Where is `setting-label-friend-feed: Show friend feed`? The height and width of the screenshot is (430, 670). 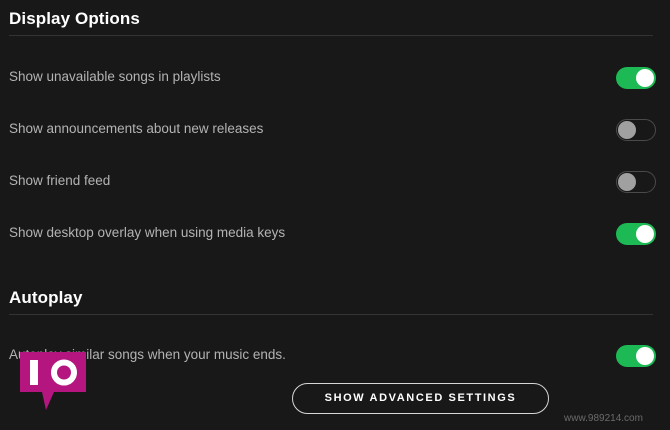
setting-label-friend-feed: Show friend feed is located at coordinates (60, 180).